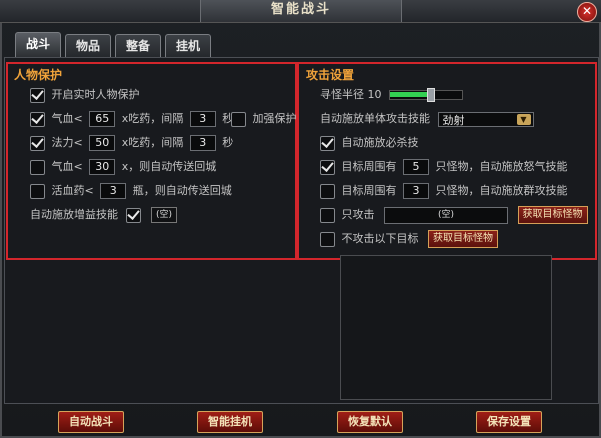 The width and height of the screenshot is (601, 438). I want to click on not-attack-row: 不攻击以下目标 获取目标怪物, so click(409, 239).